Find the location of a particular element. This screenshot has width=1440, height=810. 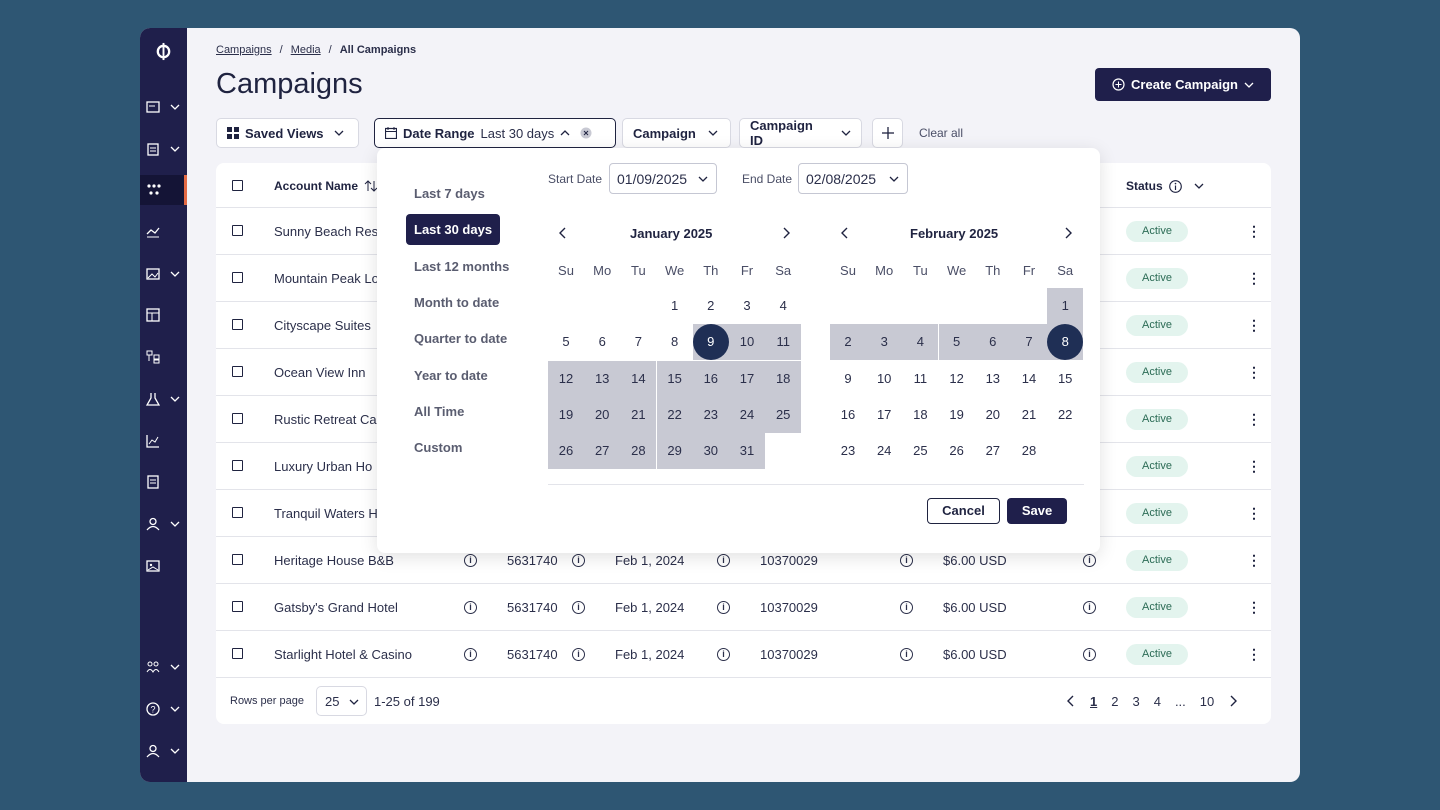

start-date-input: 01/09/2025 is located at coordinates (663, 178).